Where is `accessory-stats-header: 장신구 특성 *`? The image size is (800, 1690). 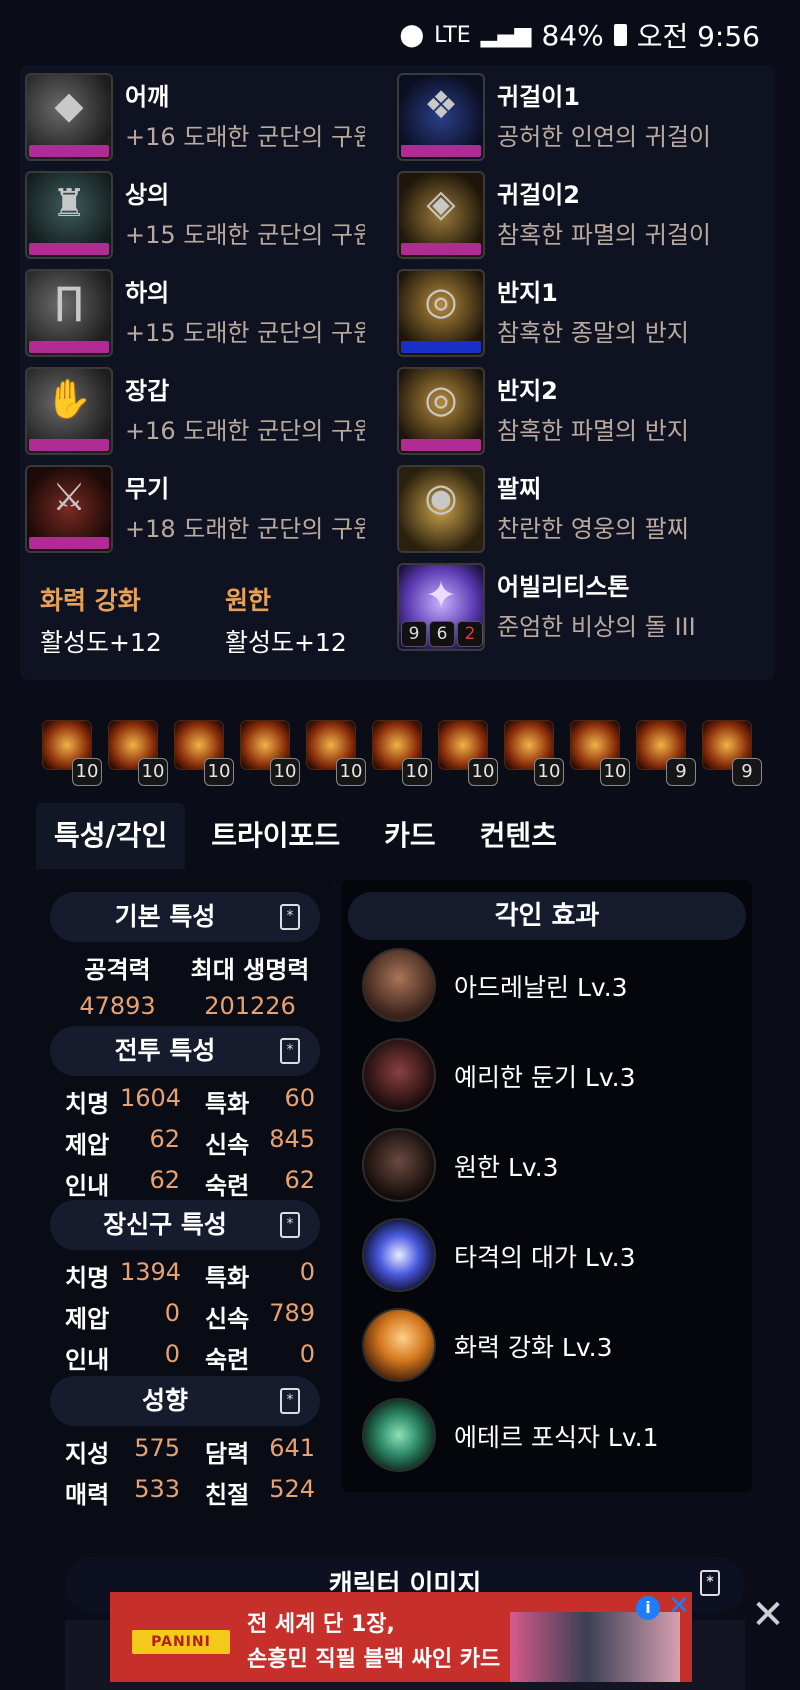 accessory-stats-header: 장신구 특성 * is located at coordinates (185, 1225).